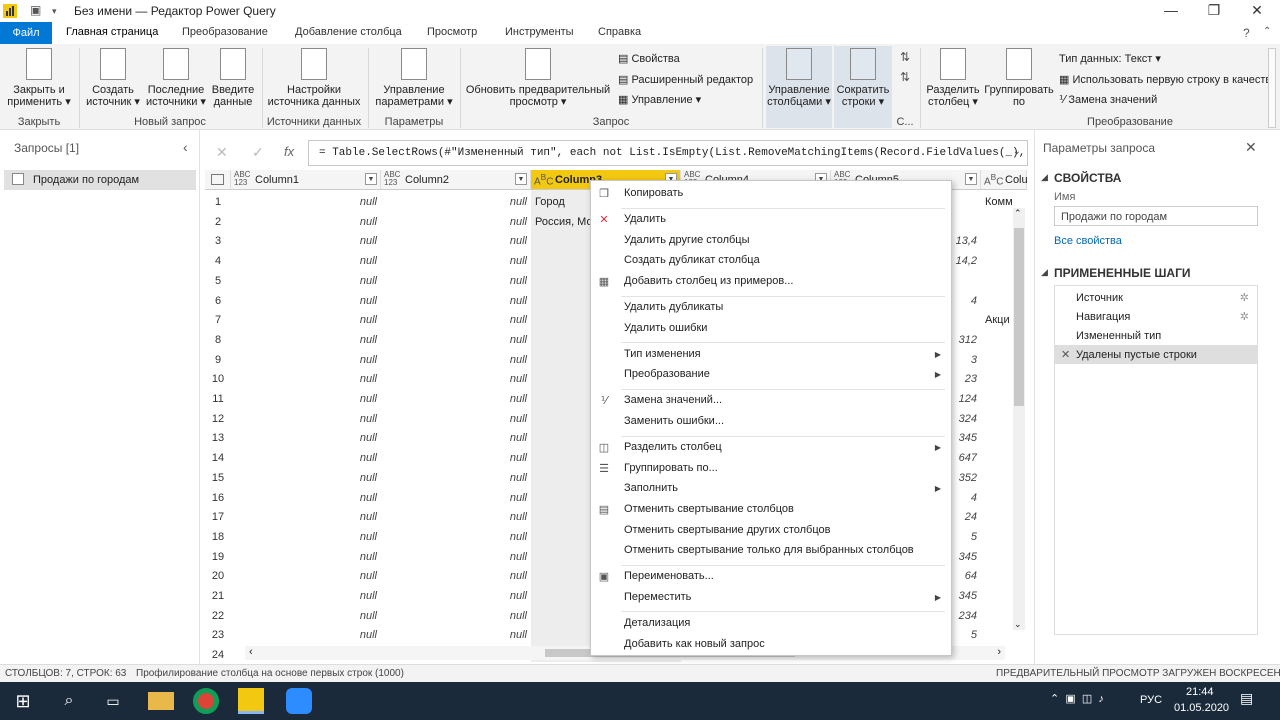  Describe the element at coordinates (1018, 213) in the screenshot. I see `scroll-up-icon: ⌃` at that location.